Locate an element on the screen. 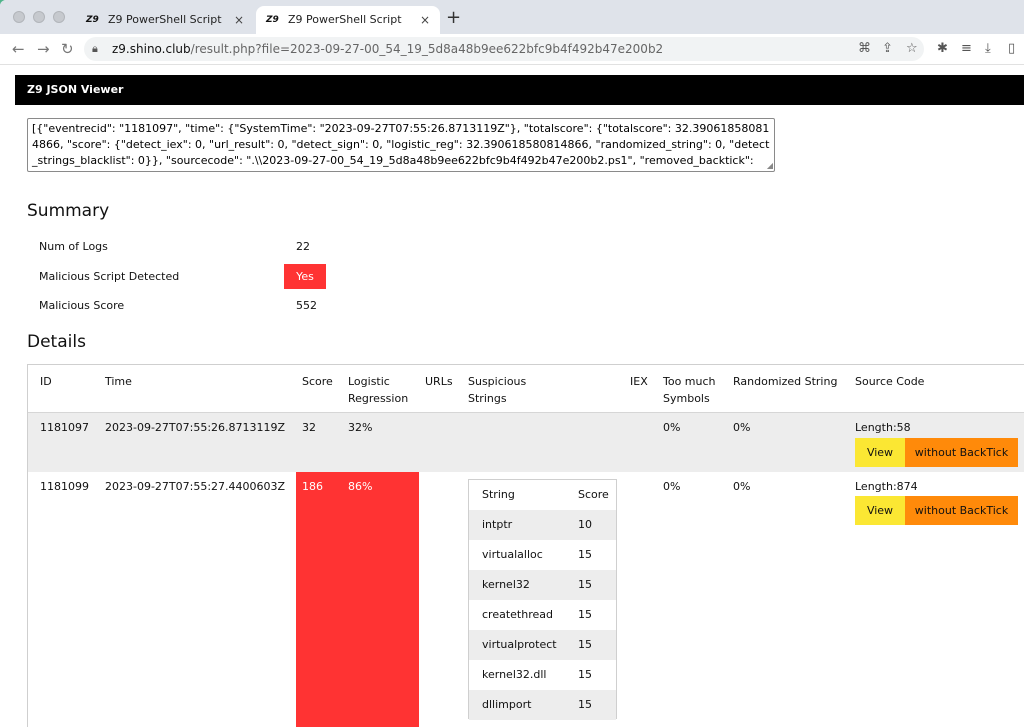 Image resolution: width=1024 pixels, height=727 pixels. cell-time: 2023-09-27T07:55:27.4400603Z is located at coordinates (195, 486).